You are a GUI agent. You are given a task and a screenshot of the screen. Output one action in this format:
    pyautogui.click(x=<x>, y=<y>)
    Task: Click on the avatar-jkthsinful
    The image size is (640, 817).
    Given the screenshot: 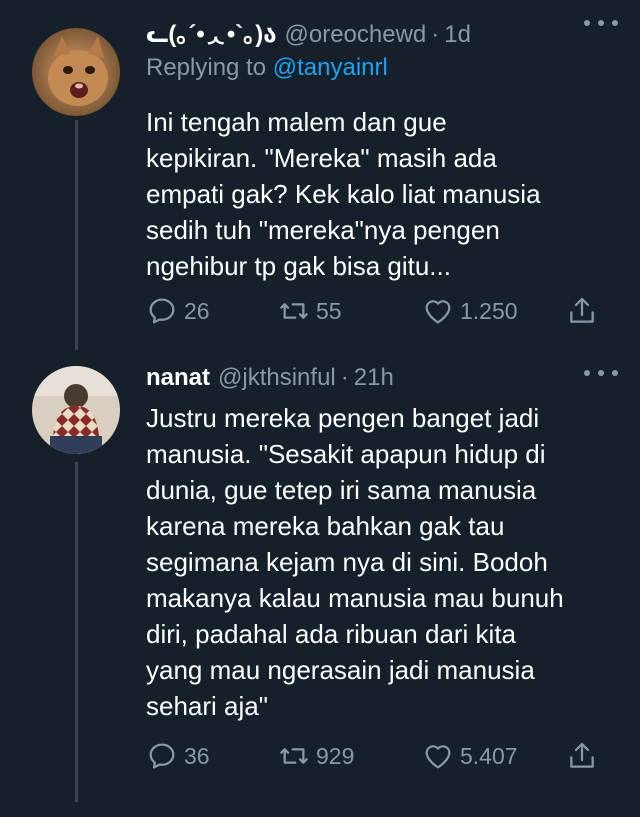 What is the action you would take?
    pyautogui.click(x=76, y=410)
    